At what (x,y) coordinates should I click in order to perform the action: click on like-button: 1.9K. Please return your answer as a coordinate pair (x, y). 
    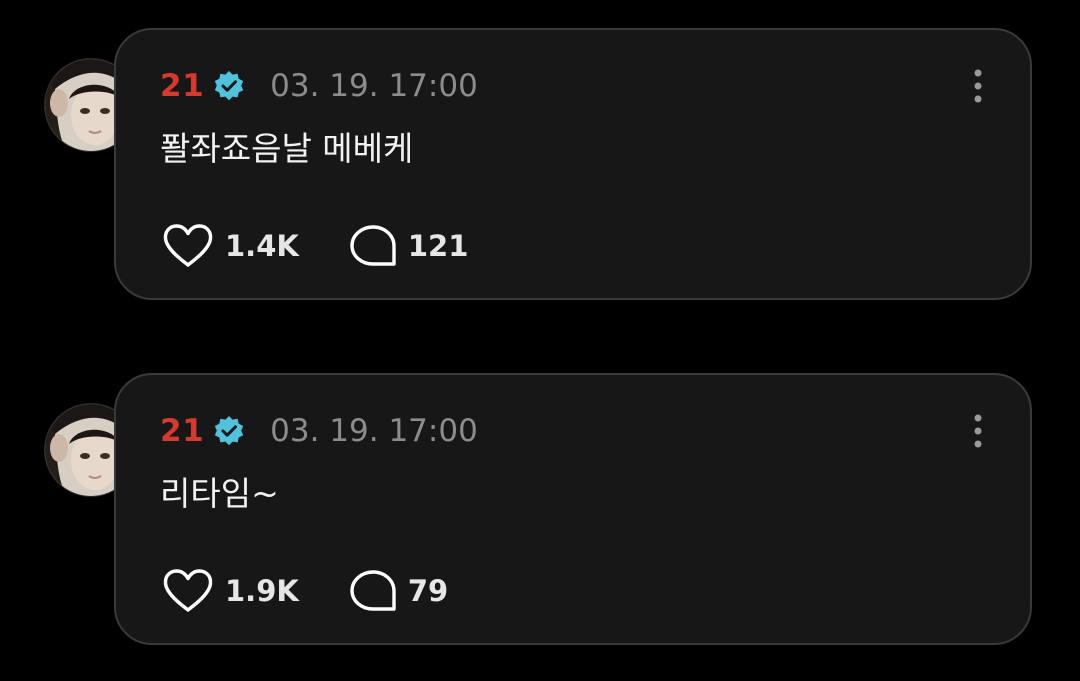
    Looking at the image, I should click on (230, 591).